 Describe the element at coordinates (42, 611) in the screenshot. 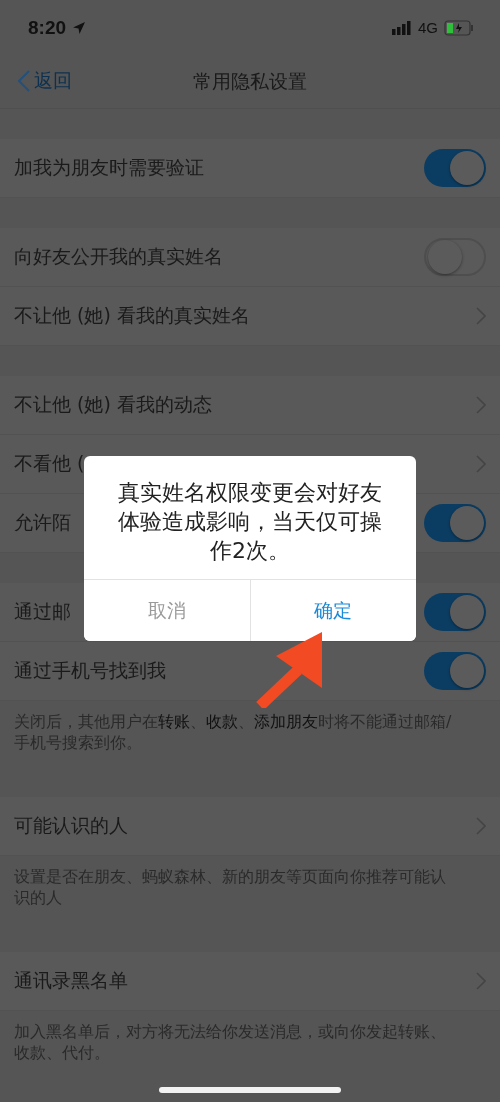

I see `row-label: 通过邮` at that location.